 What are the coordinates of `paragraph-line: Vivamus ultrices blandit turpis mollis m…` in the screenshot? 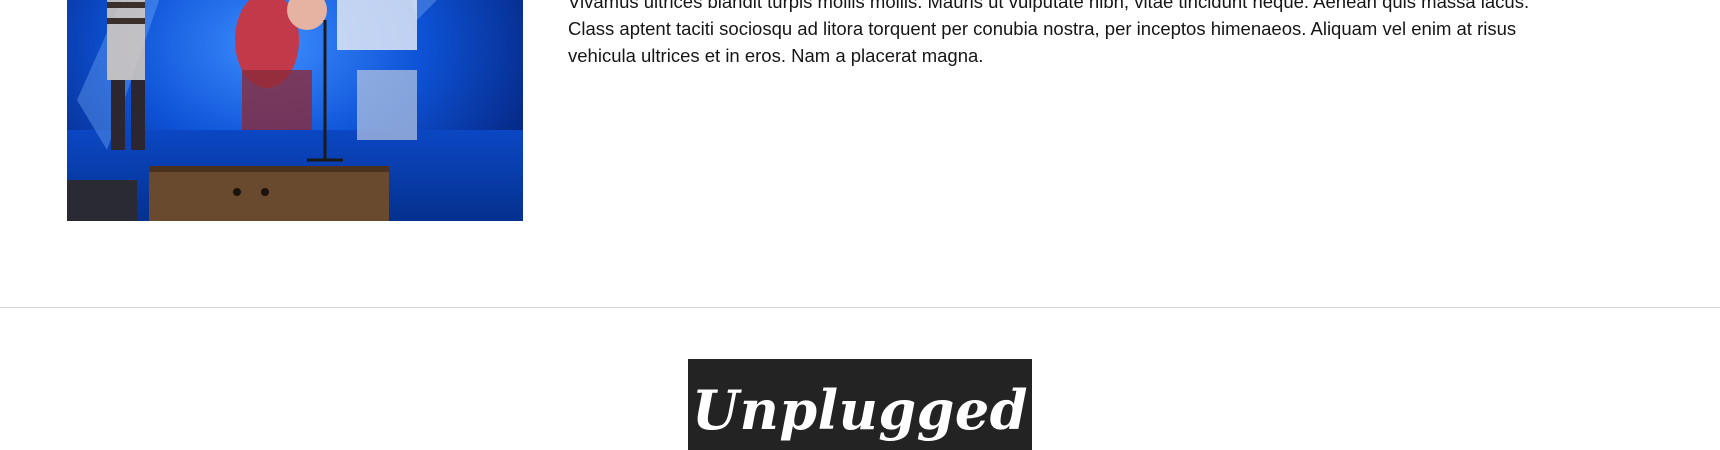 It's located at (1049, 6).